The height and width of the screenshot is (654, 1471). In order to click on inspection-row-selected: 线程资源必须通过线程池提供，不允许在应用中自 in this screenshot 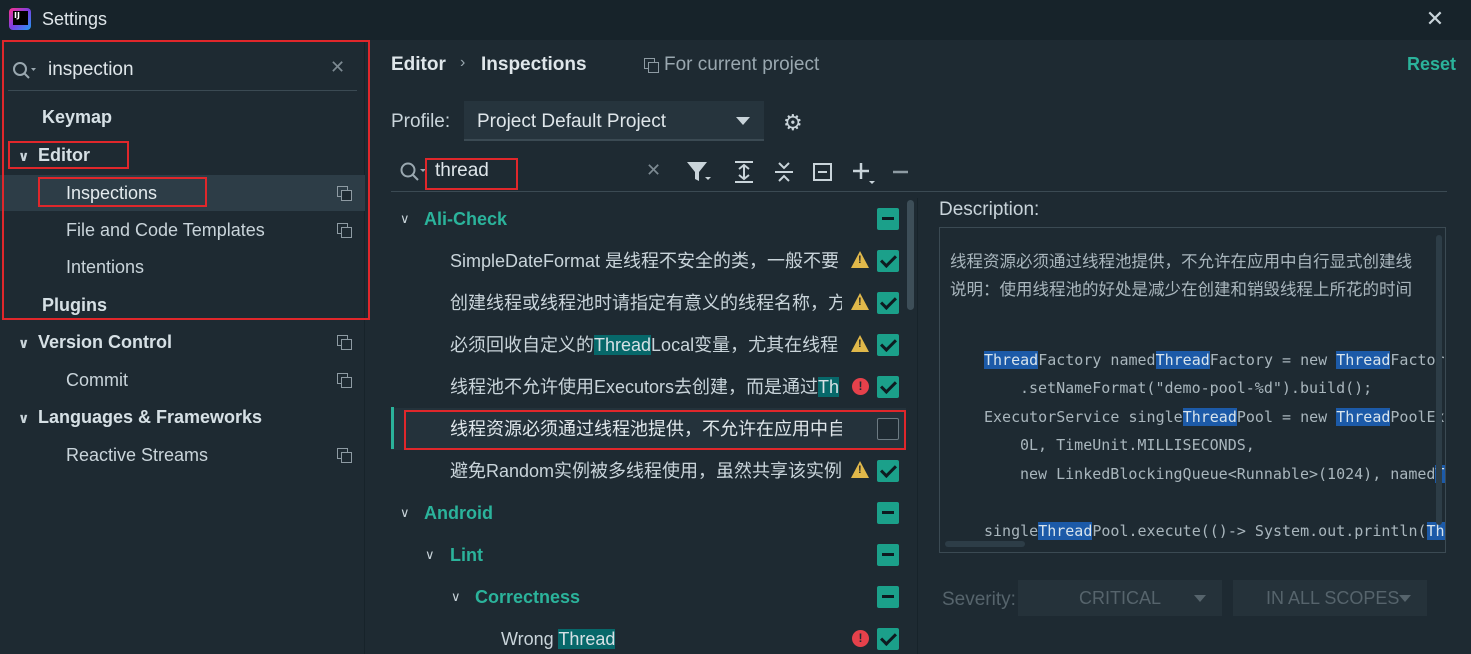, I will do `click(648, 429)`.